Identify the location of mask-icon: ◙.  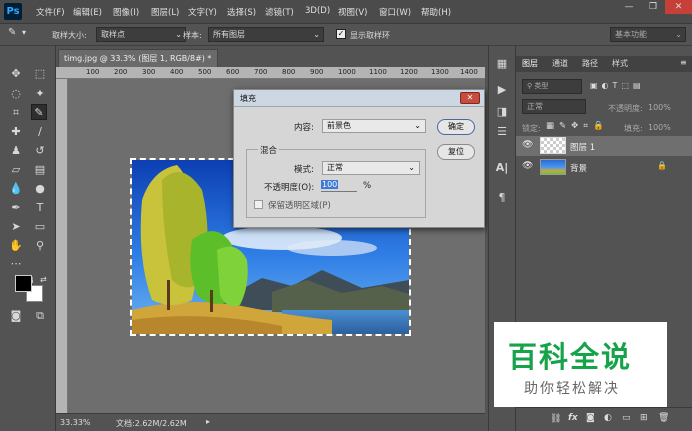
(590, 418).